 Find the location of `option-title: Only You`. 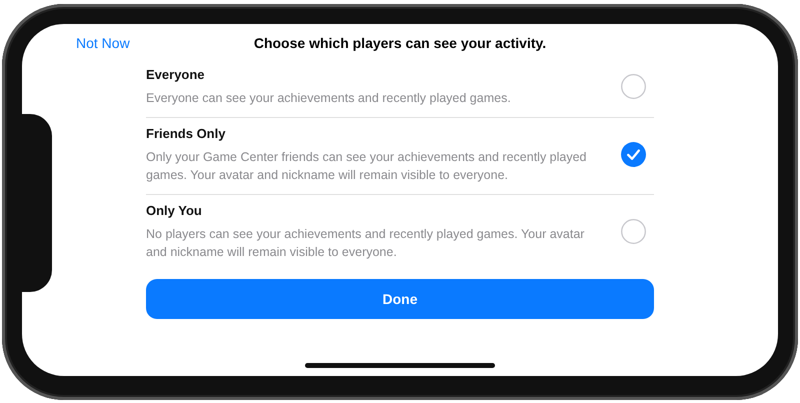

option-title: Only You is located at coordinates (174, 210).